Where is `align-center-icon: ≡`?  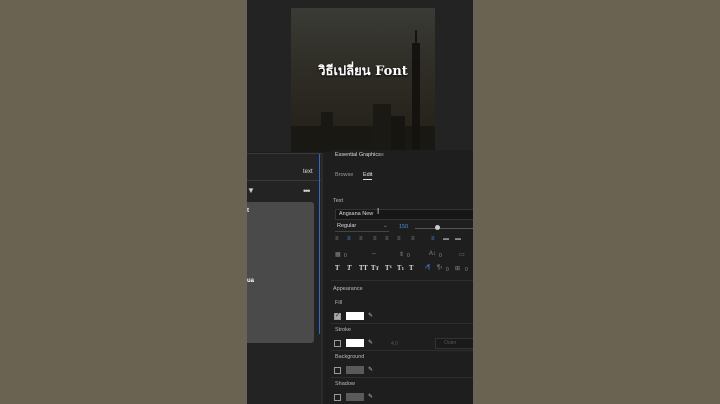 align-center-icon: ≡ is located at coordinates (349, 239).